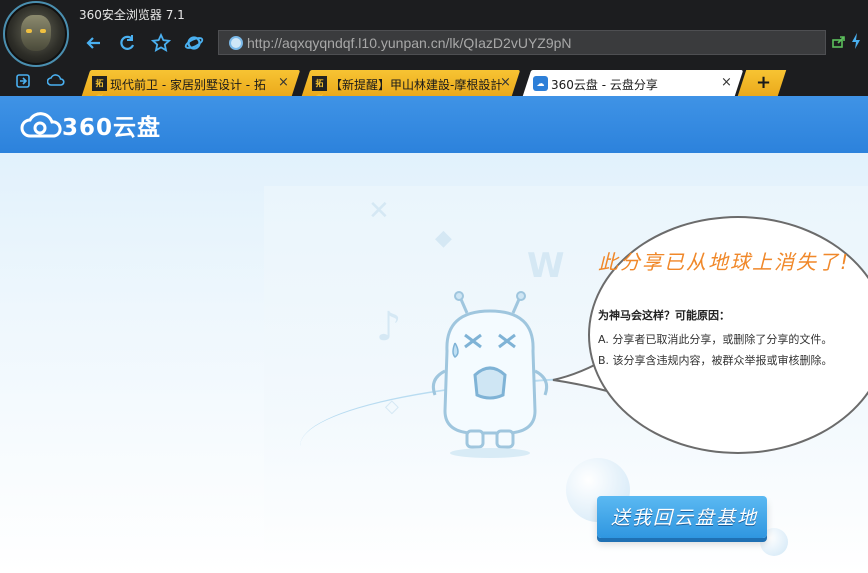 The height and width of the screenshot is (573, 868). Describe the element at coordinates (546, 266) in the screenshot. I see `decor-w-icon: W` at that location.